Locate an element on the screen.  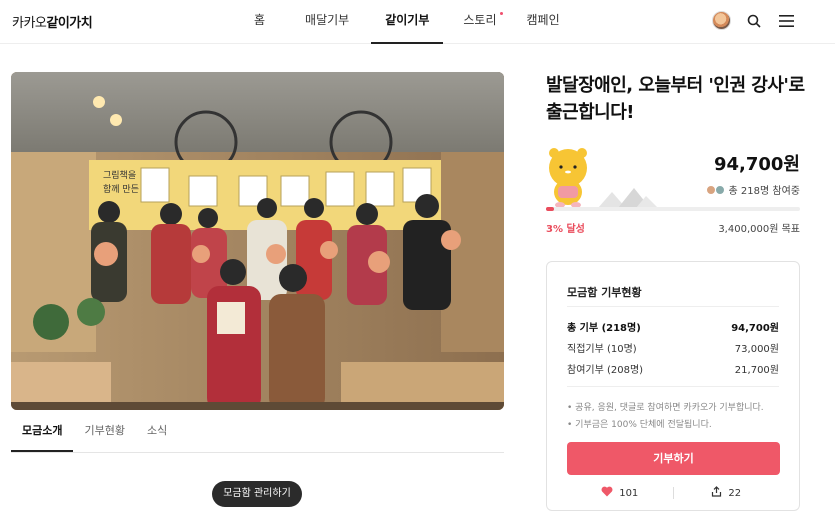
nav-monthly: 매달기부 is located at coordinates (327, 22).